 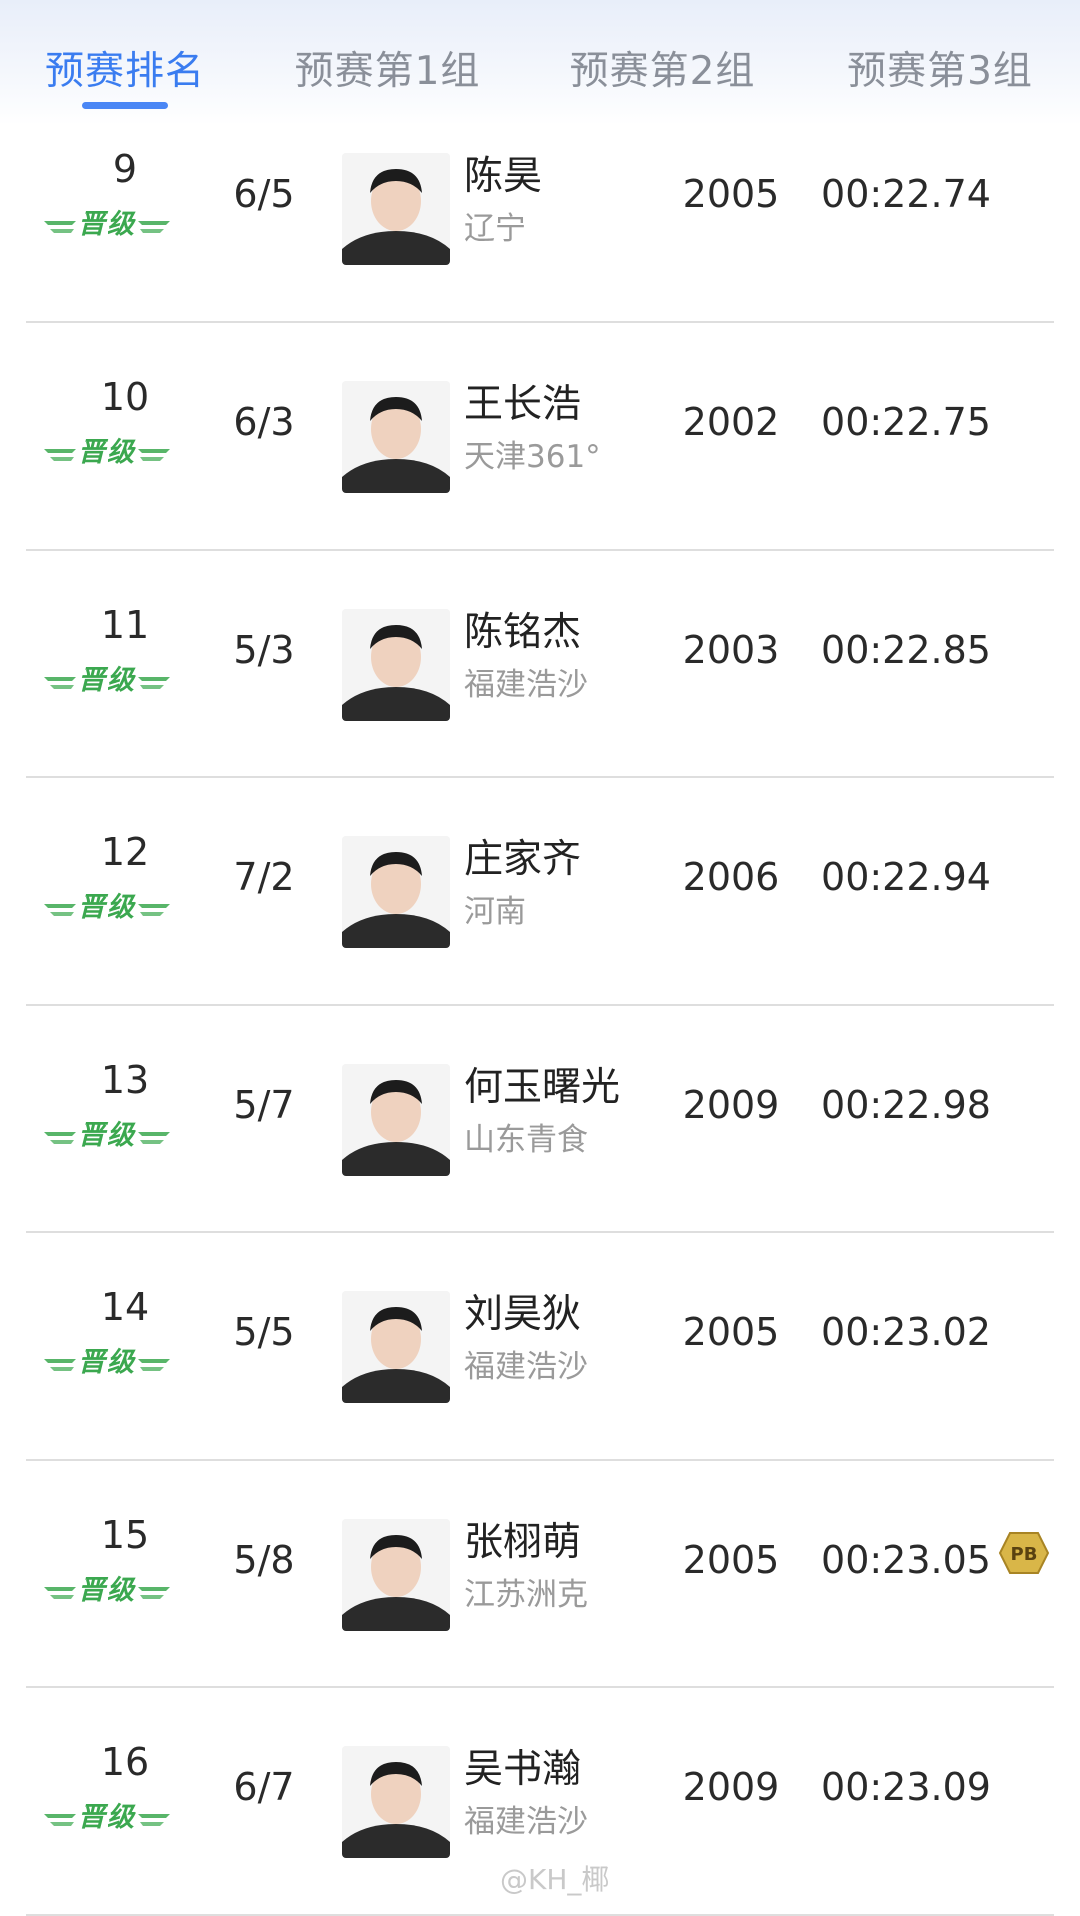 What do you see at coordinates (540, 664) in the screenshot?
I see `result-row: 11 晋级 5/3 陈铭杰 福建浩沙 2003 00:22.85` at bounding box center [540, 664].